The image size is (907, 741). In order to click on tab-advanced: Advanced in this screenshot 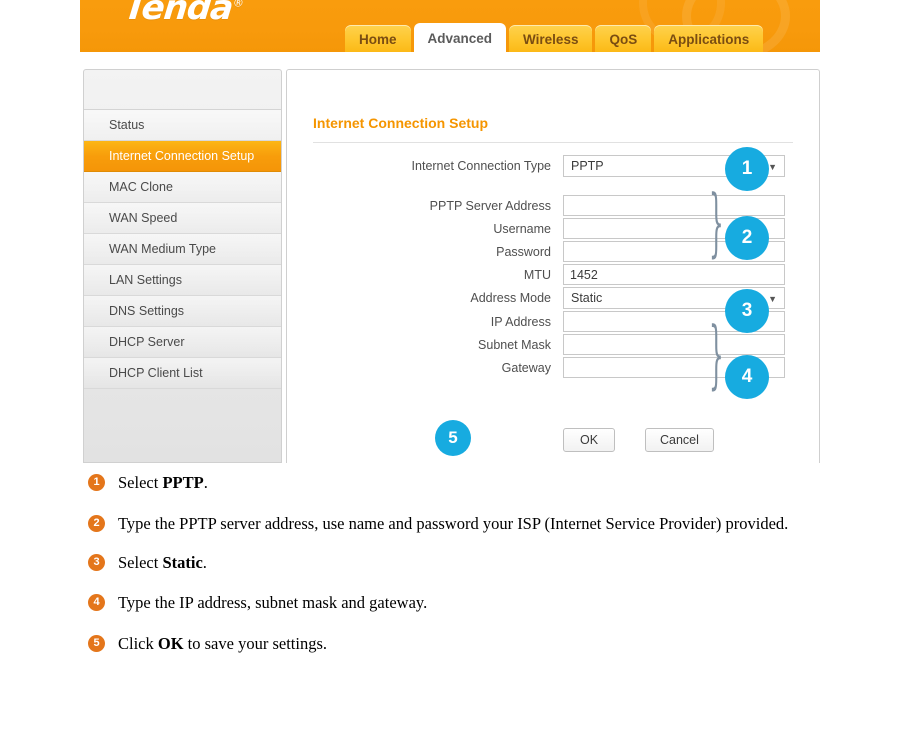, I will do `click(460, 38)`.